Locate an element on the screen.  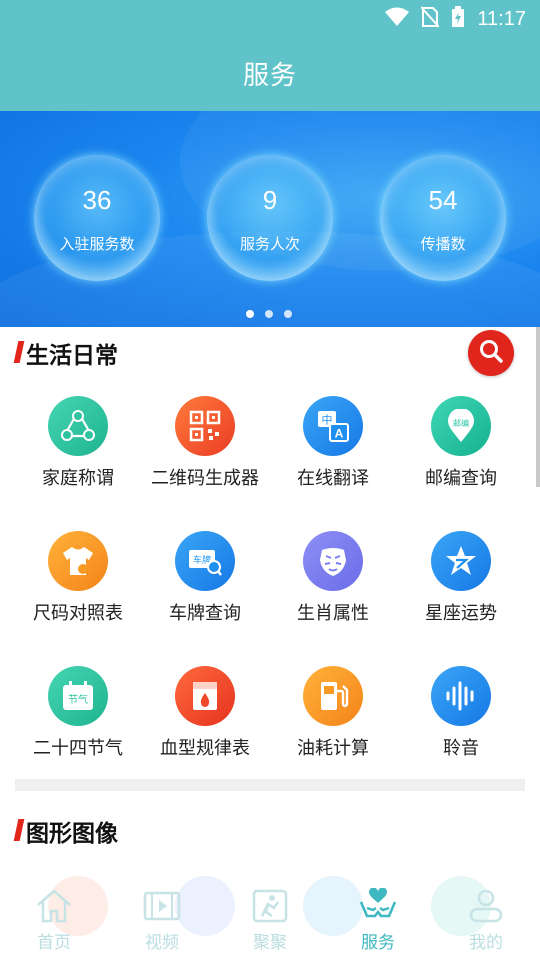
shirt-icon is located at coordinates (78, 561).